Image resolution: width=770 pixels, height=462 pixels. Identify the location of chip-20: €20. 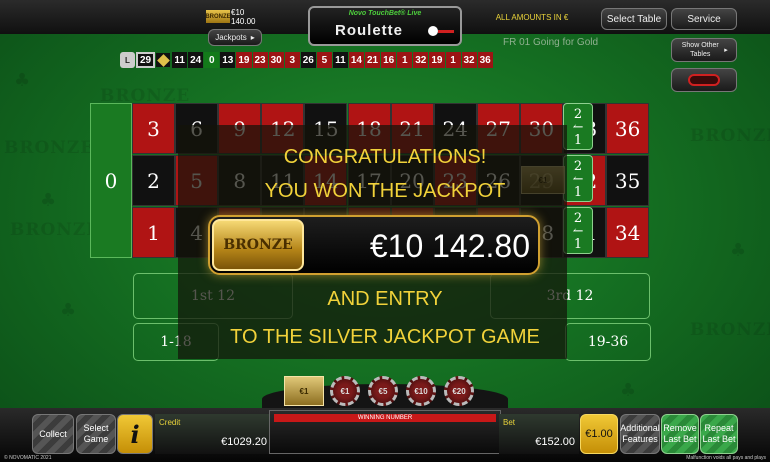
(459, 391).